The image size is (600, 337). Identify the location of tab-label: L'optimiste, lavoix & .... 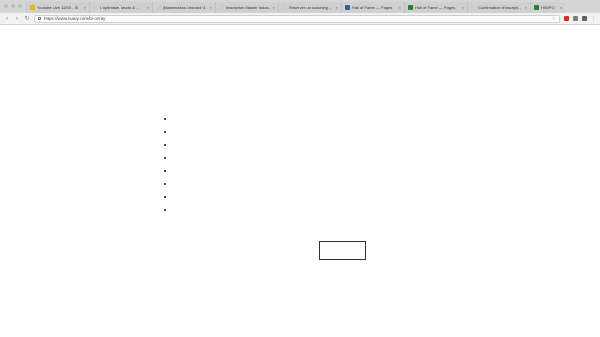
(120, 7).